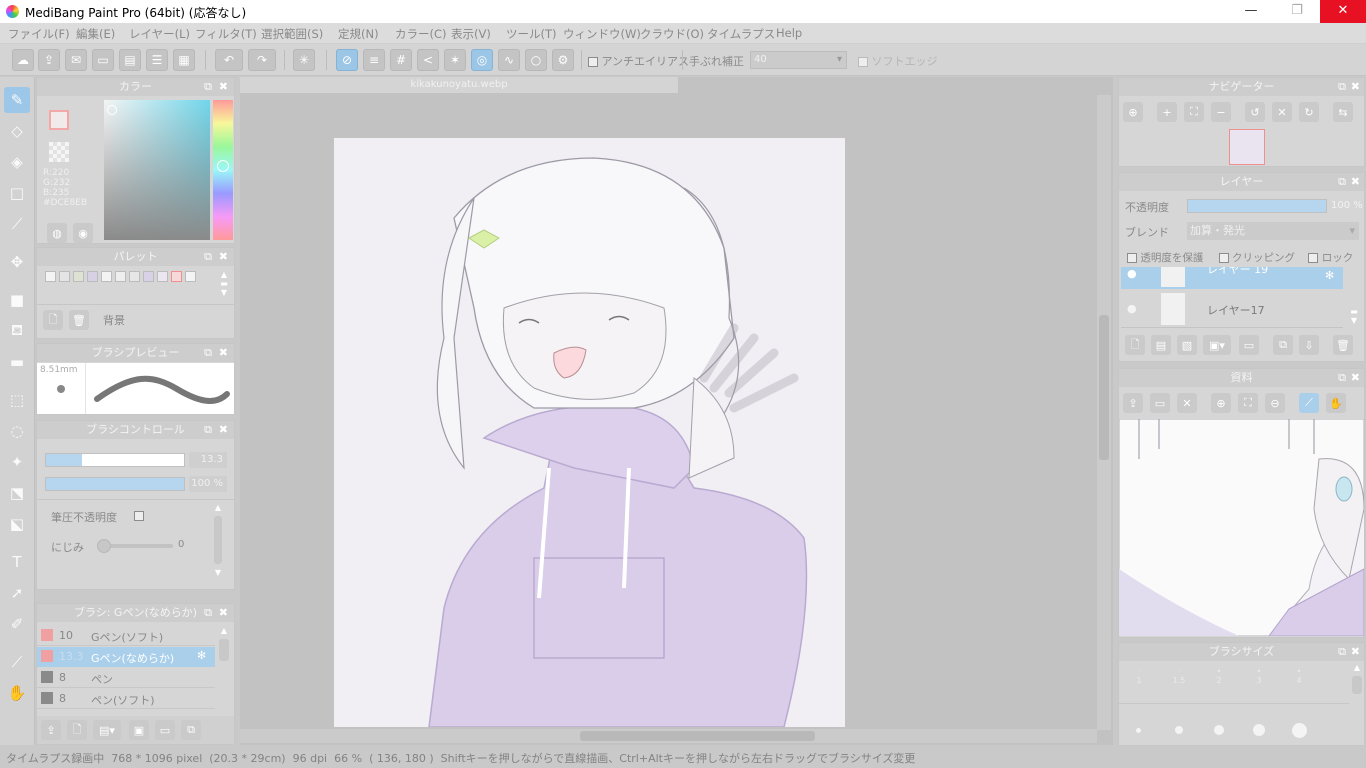  I want to click on lock-option: ロック, so click(1330, 258).